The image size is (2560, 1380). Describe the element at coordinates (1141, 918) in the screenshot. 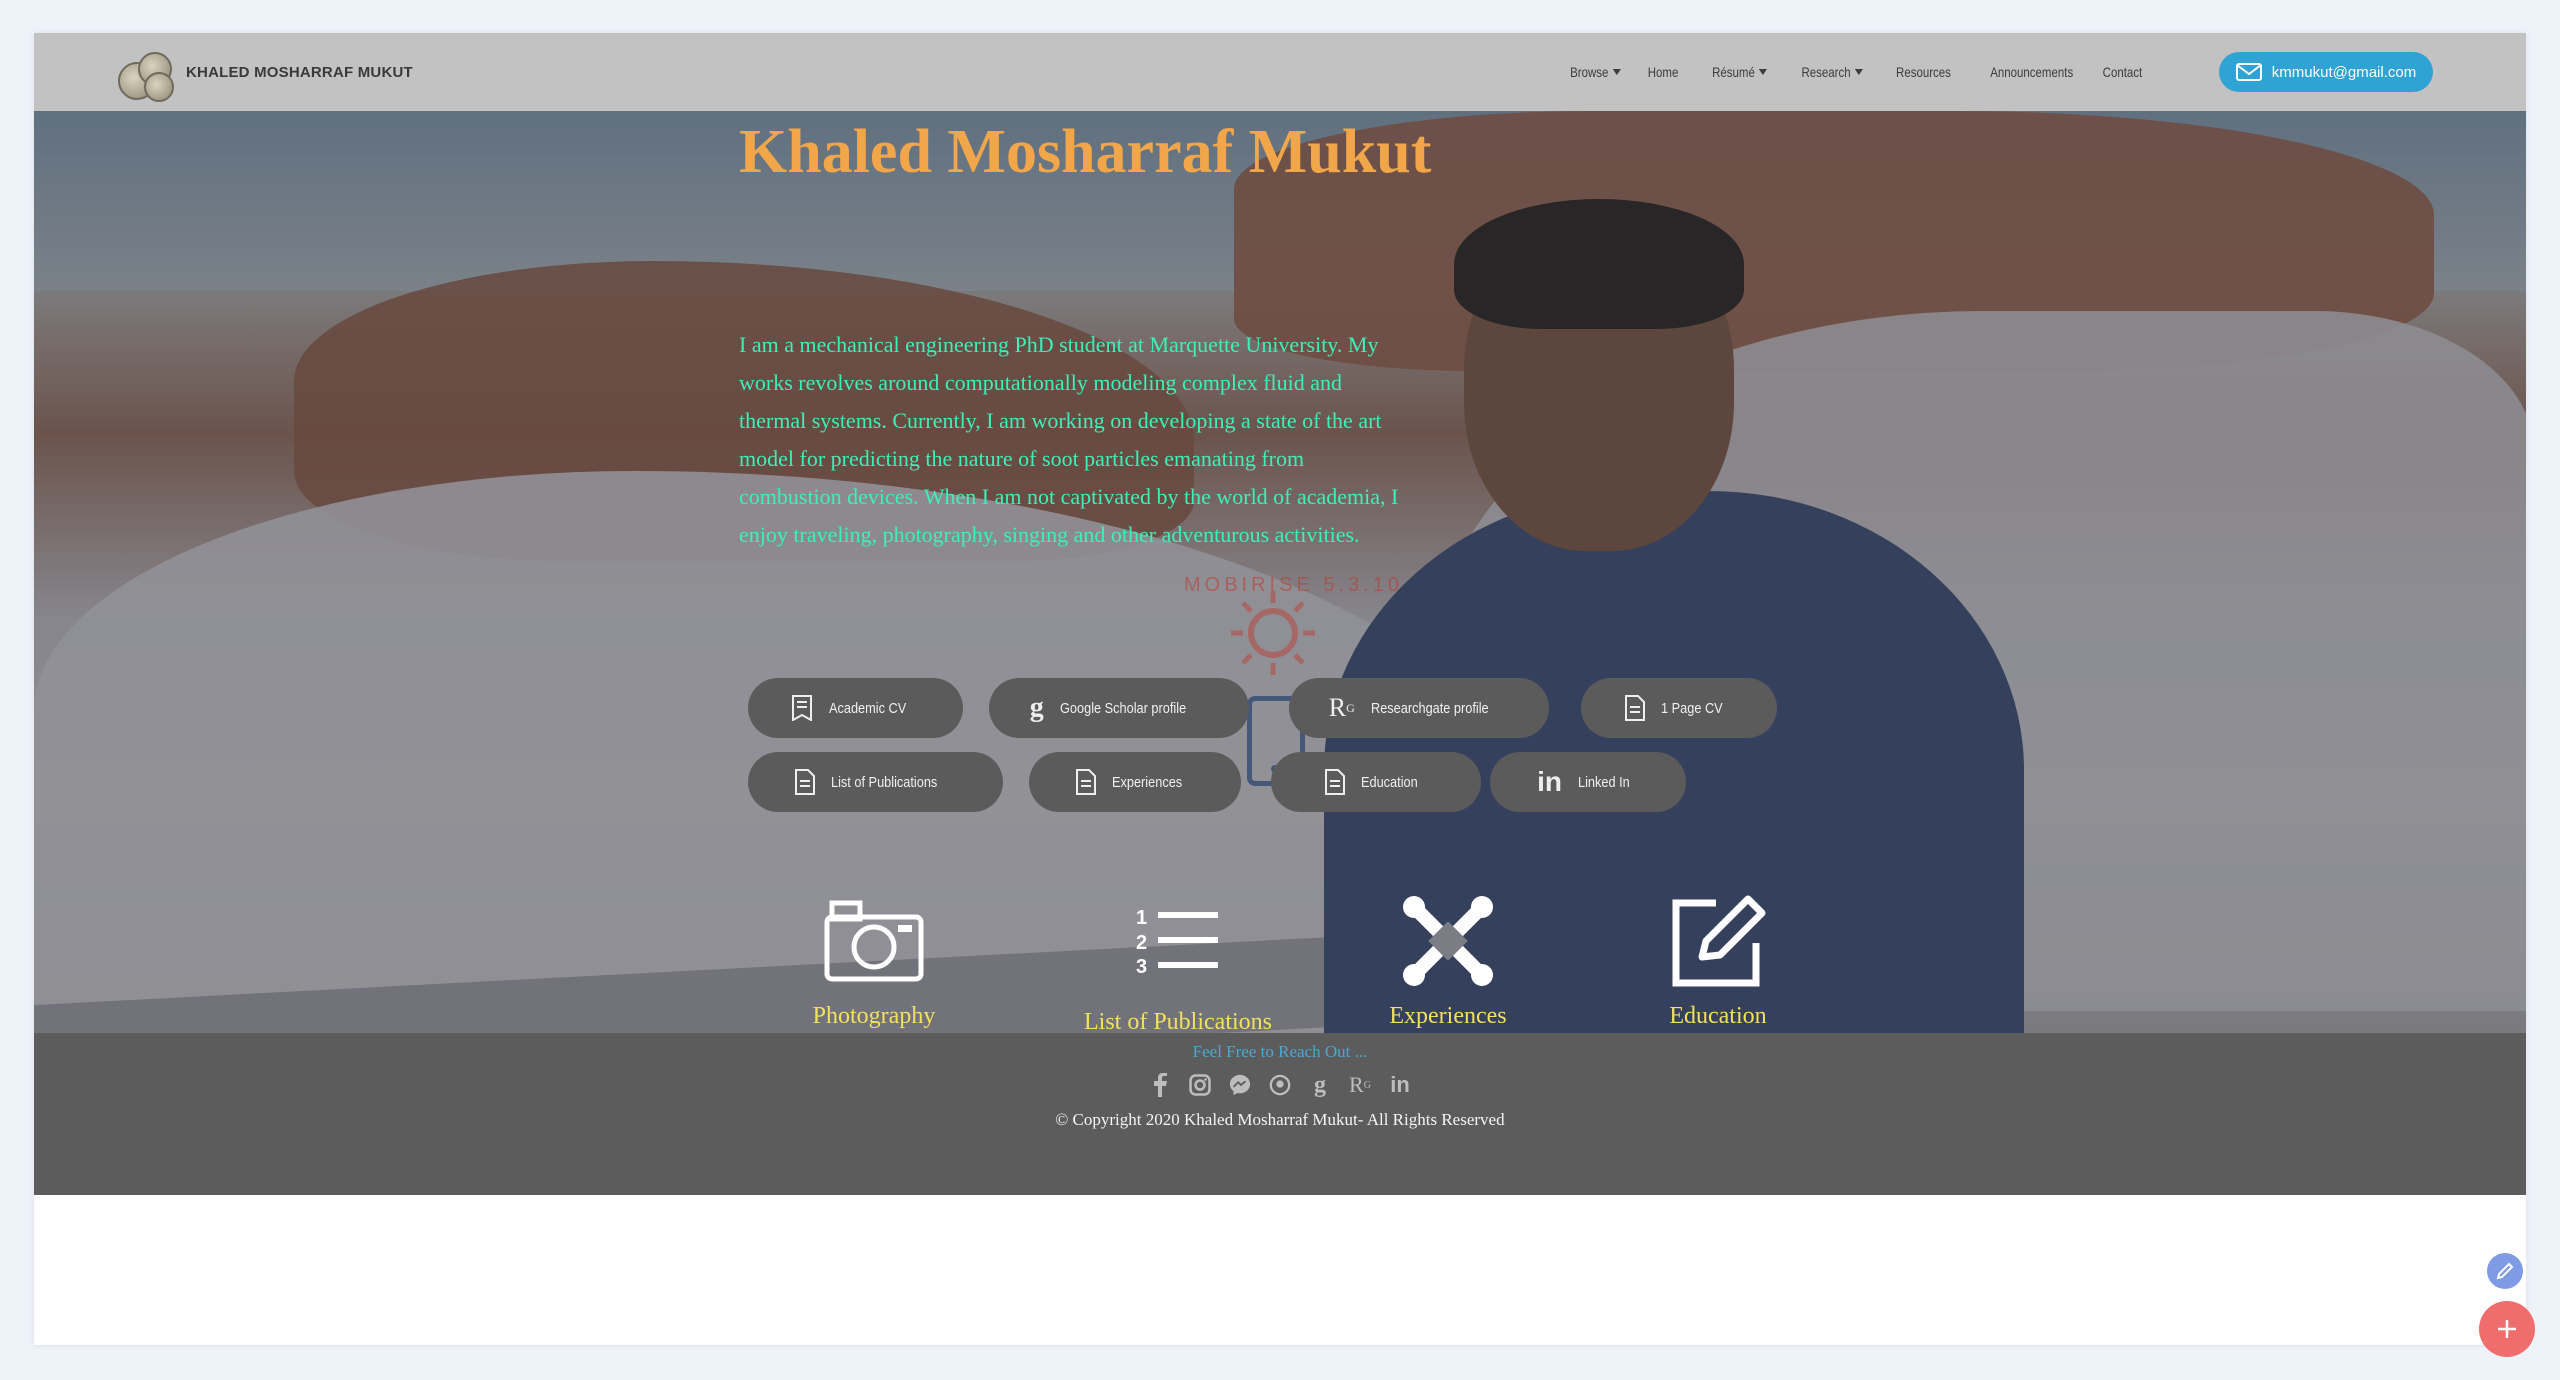

I see `svg-text: 1` at that location.